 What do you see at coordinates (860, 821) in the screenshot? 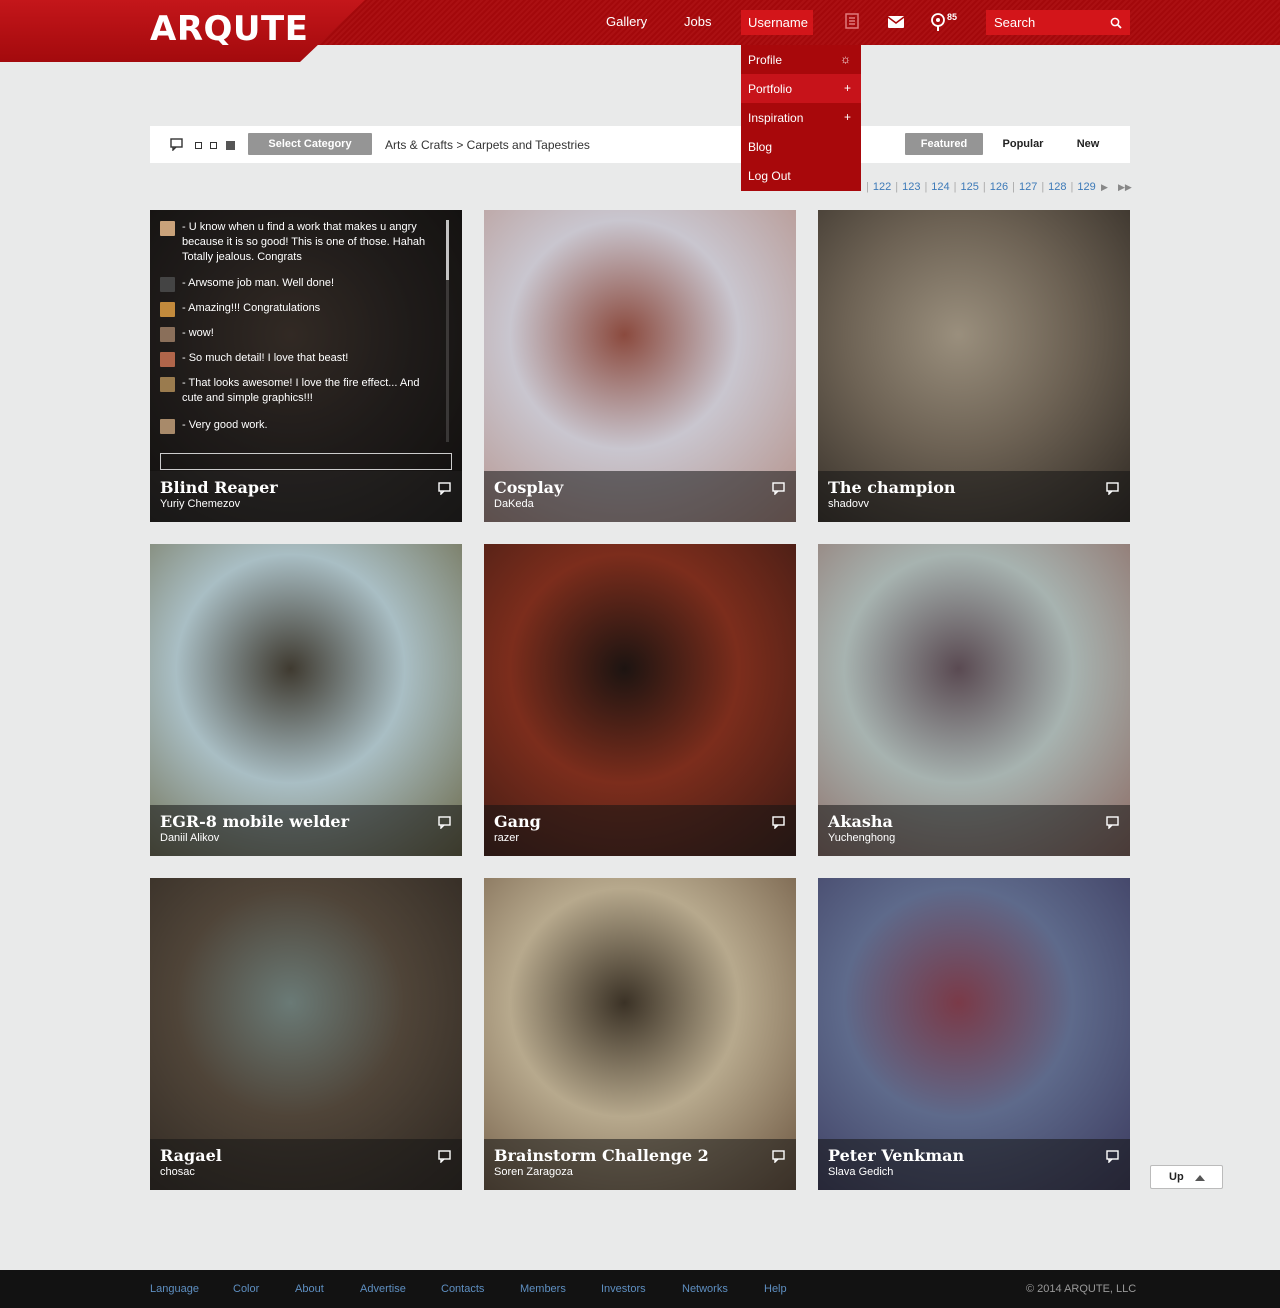
I see `tile-title: Akasha` at bounding box center [860, 821].